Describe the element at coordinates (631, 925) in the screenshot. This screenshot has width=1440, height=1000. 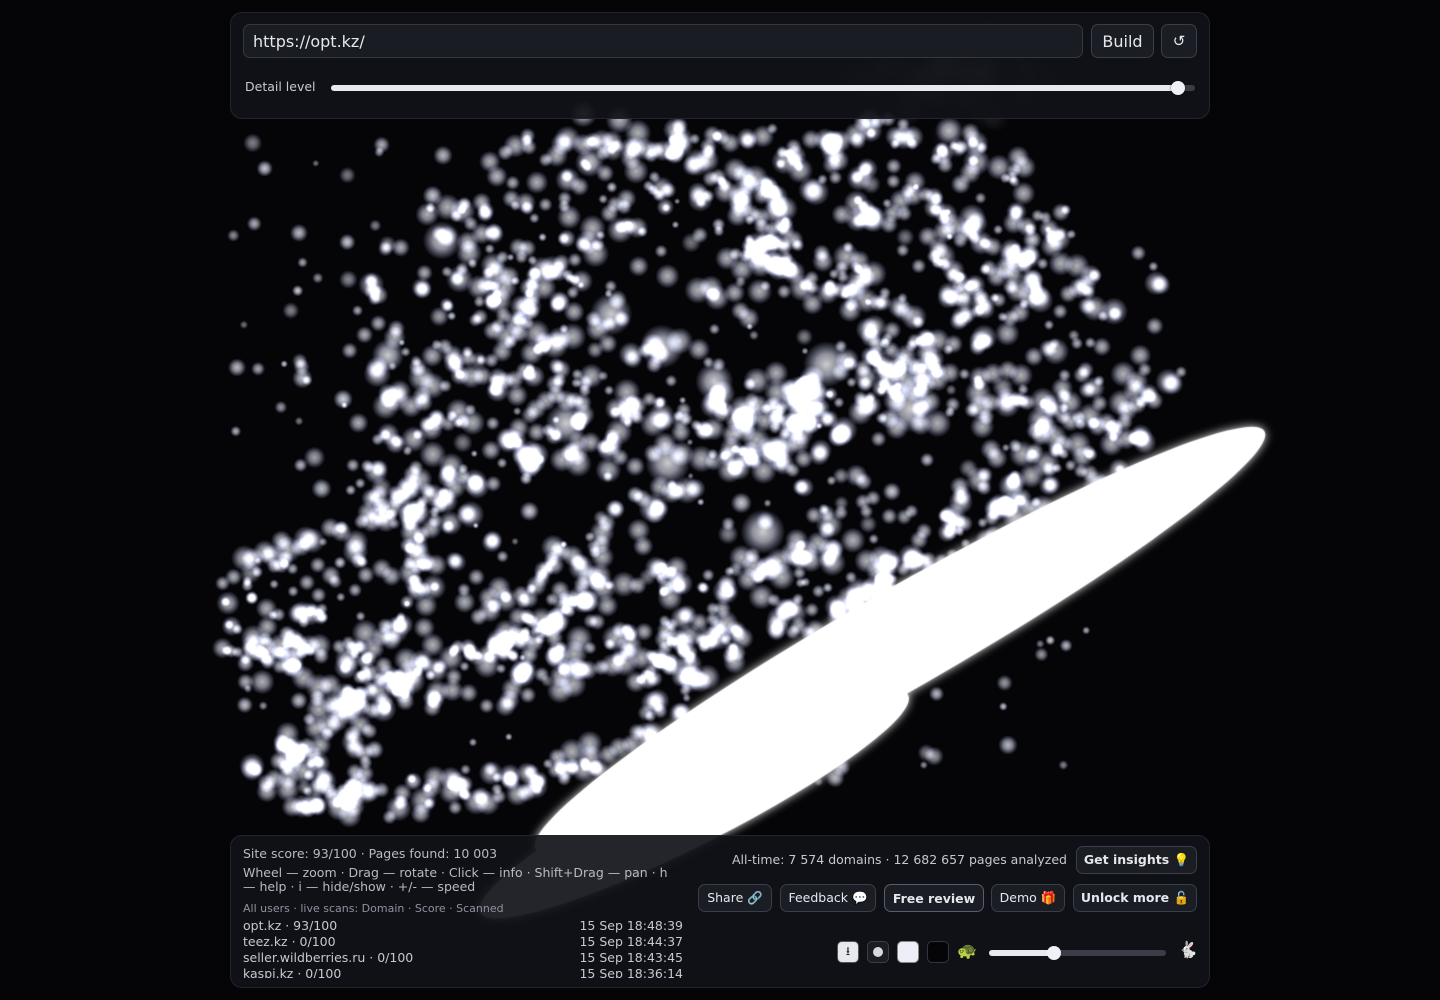
I see `scan-time: 15 Sep 18:48:39` at that location.